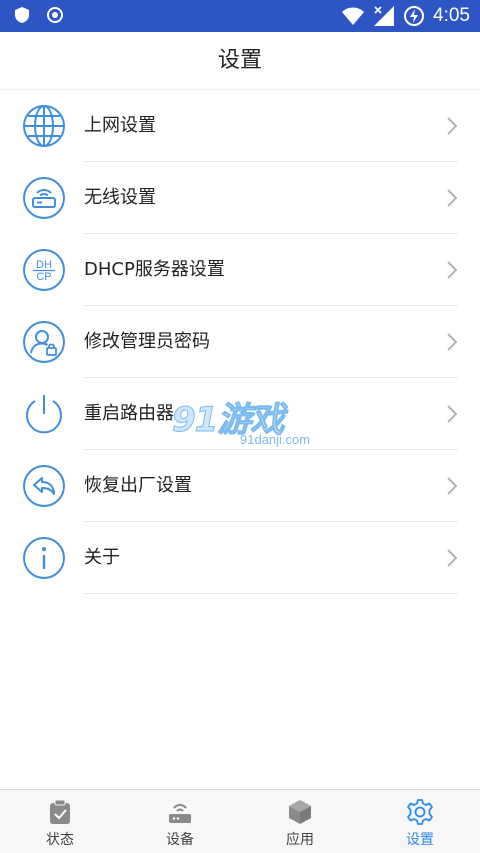 The image size is (480, 853). What do you see at coordinates (240, 16) in the screenshot?
I see `status-bar: x 4:05` at bounding box center [240, 16].